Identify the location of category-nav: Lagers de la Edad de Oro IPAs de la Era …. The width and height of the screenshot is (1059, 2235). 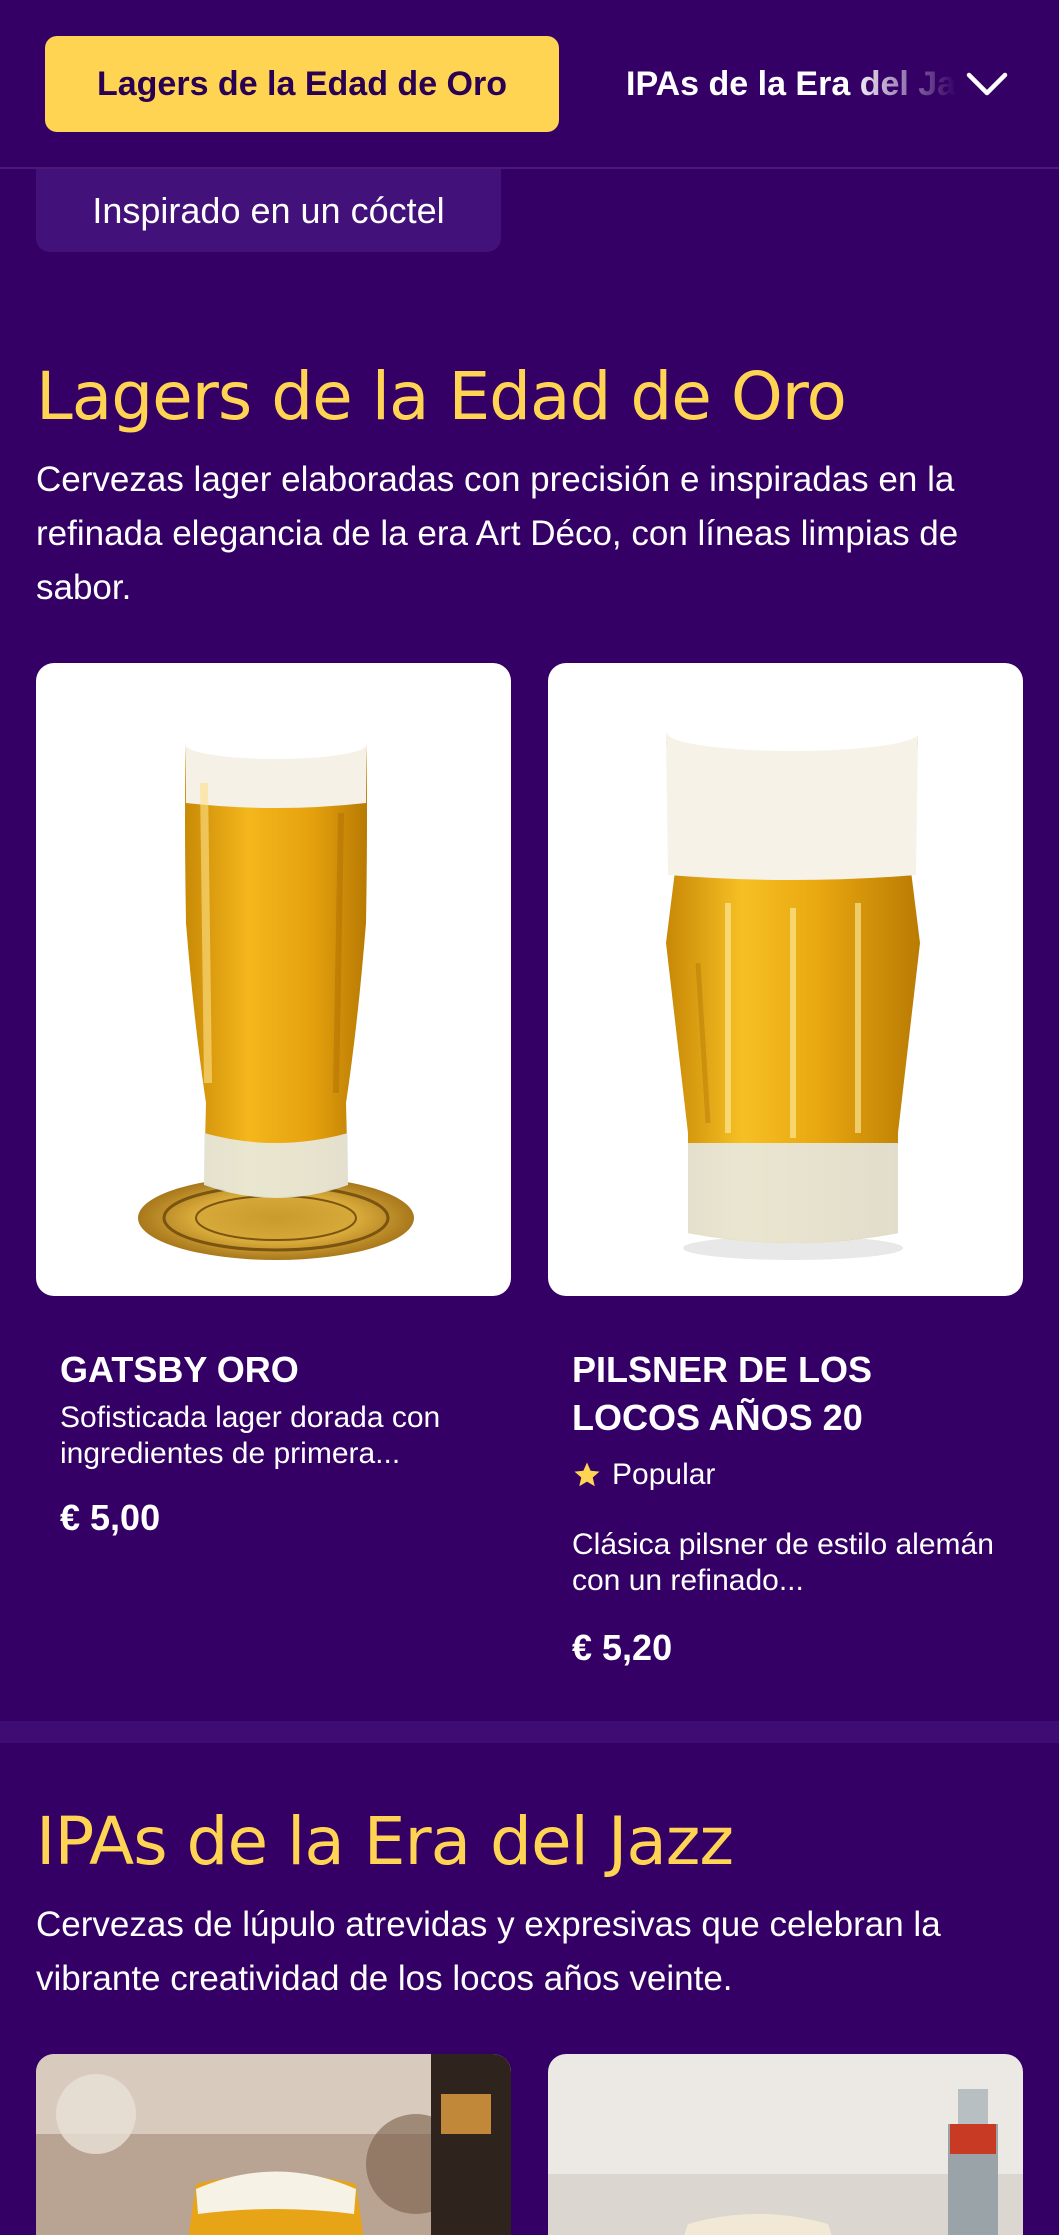
(529, 84).